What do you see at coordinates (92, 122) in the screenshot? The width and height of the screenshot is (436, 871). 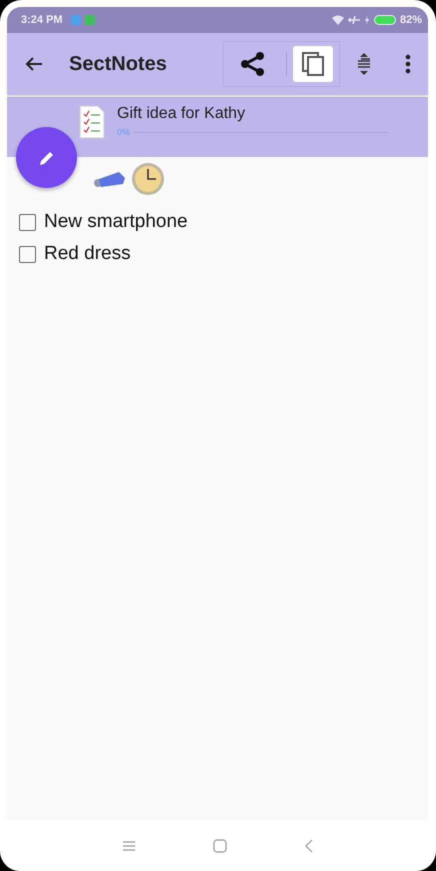 I see `checklist-document-icon` at bounding box center [92, 122].